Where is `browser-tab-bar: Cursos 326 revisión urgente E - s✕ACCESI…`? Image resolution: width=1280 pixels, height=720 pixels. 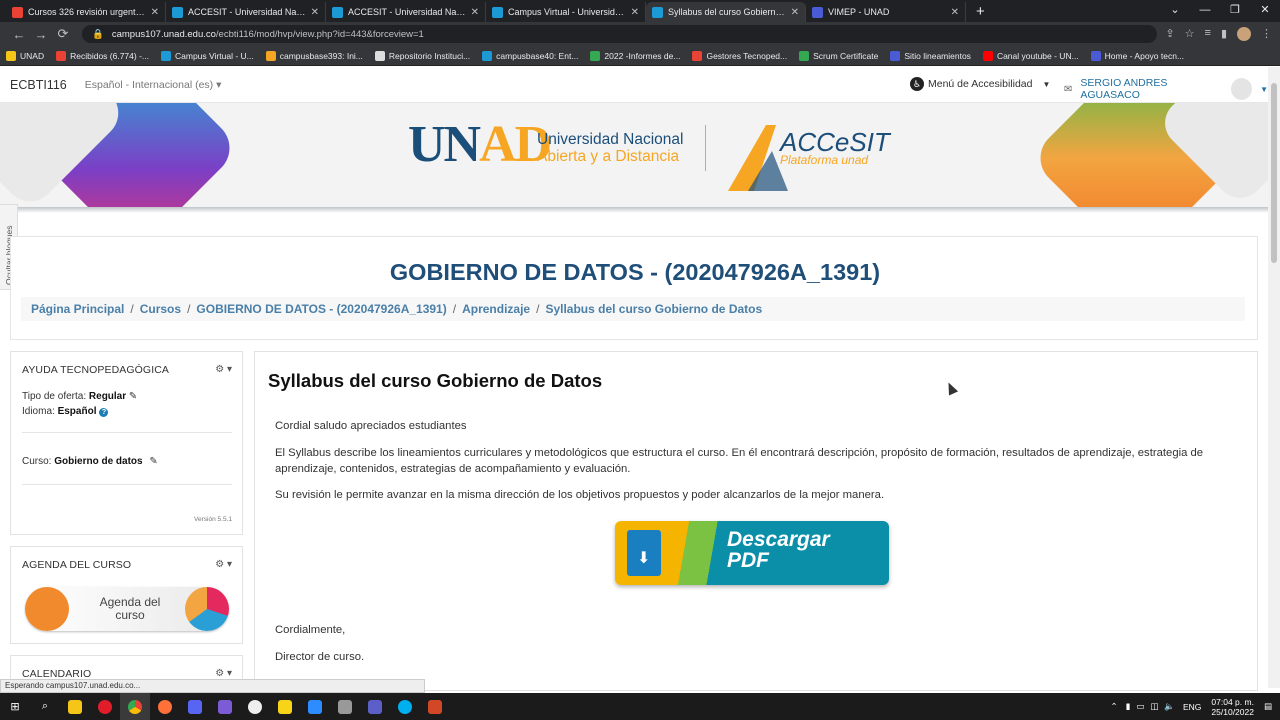 browser-tab-bar: Cursos 326 revisión urgente E - s✕ACCESI… is located at coordinates (640, 11).